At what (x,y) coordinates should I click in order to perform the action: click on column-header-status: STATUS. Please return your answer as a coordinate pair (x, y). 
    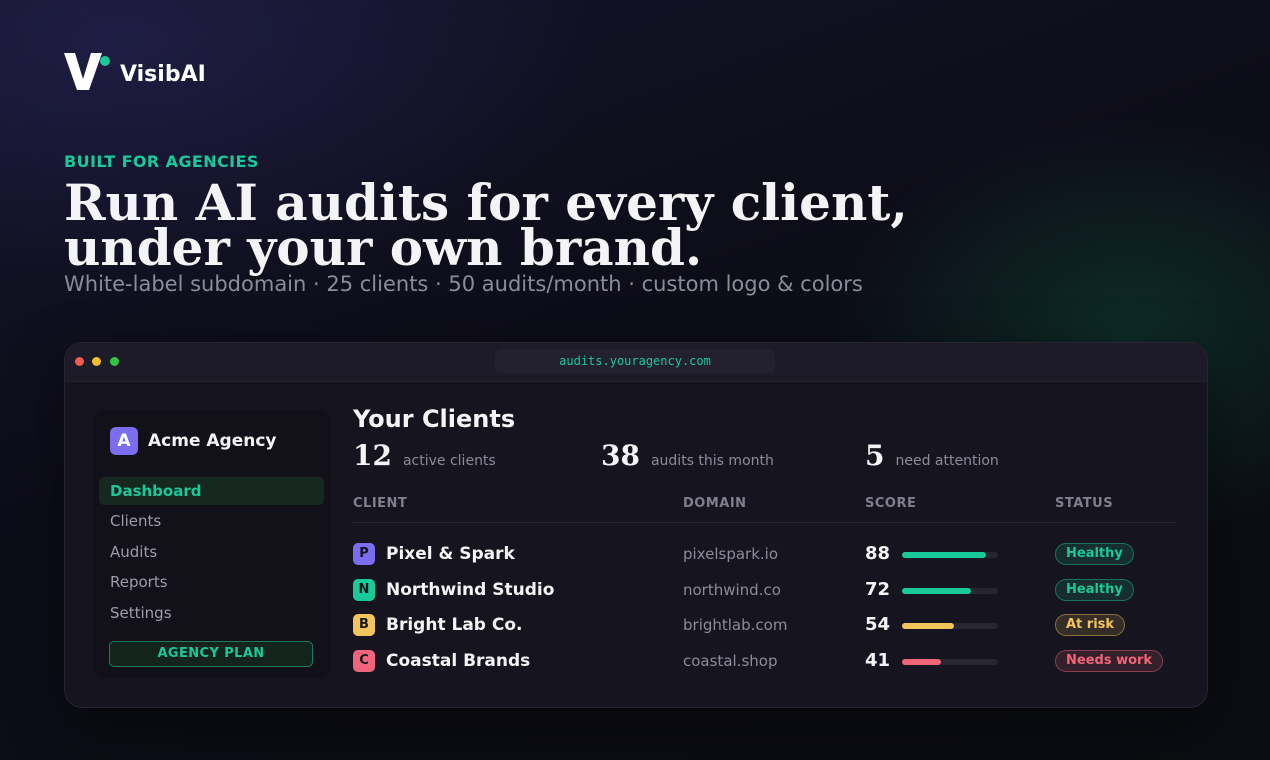
    Looking at the image, I should click on (1084, 503).